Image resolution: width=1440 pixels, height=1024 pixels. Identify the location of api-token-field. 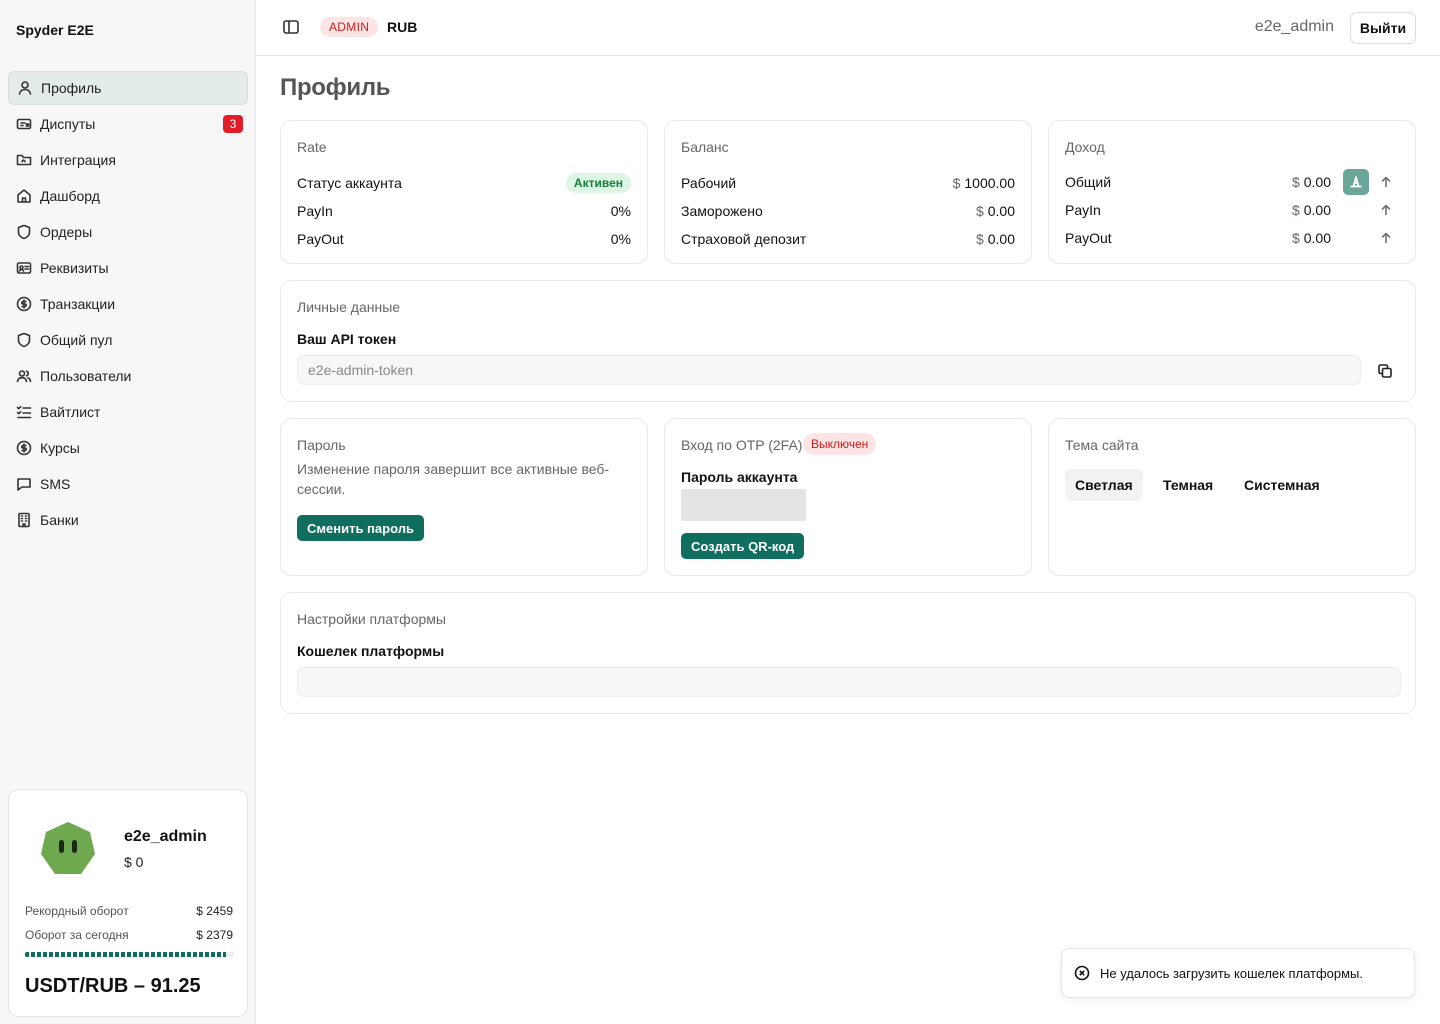
(829, 370).